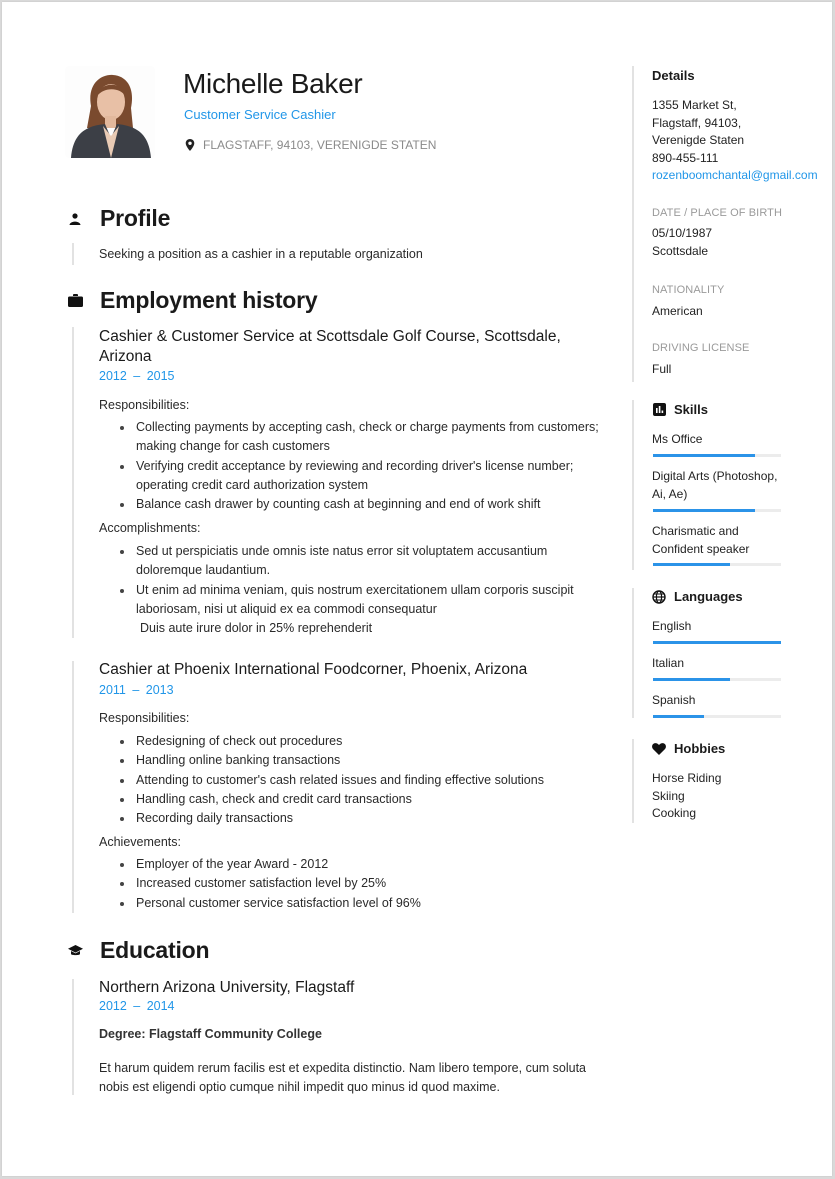 This screenshot has height=1179, width=835. Describe the element at coordinates (668, 663) in the screenshot. I see `language-name: Italian` at that location.